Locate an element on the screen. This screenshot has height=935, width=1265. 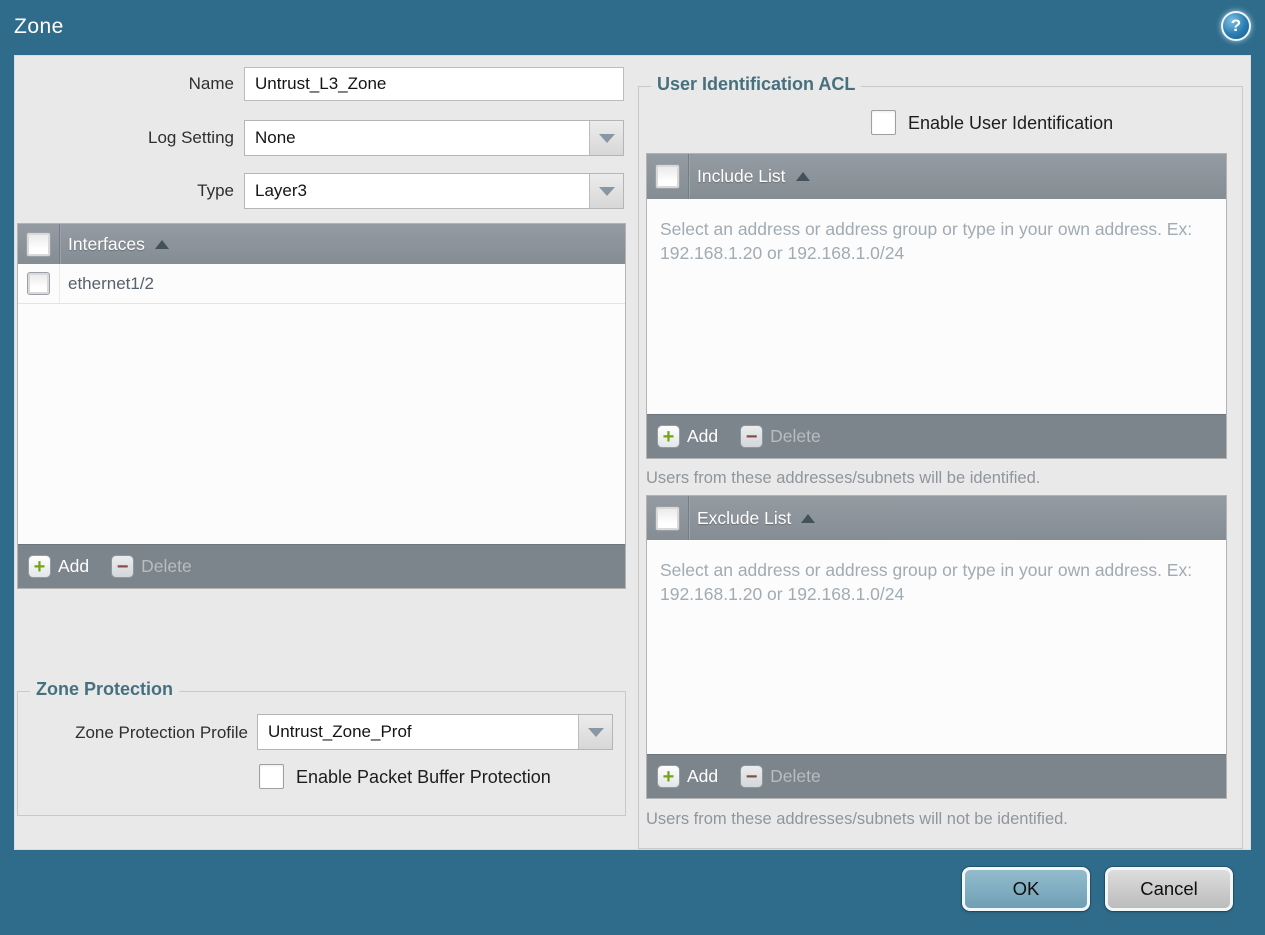
exclude-select-all-cell is located at coordinates (668, 518).